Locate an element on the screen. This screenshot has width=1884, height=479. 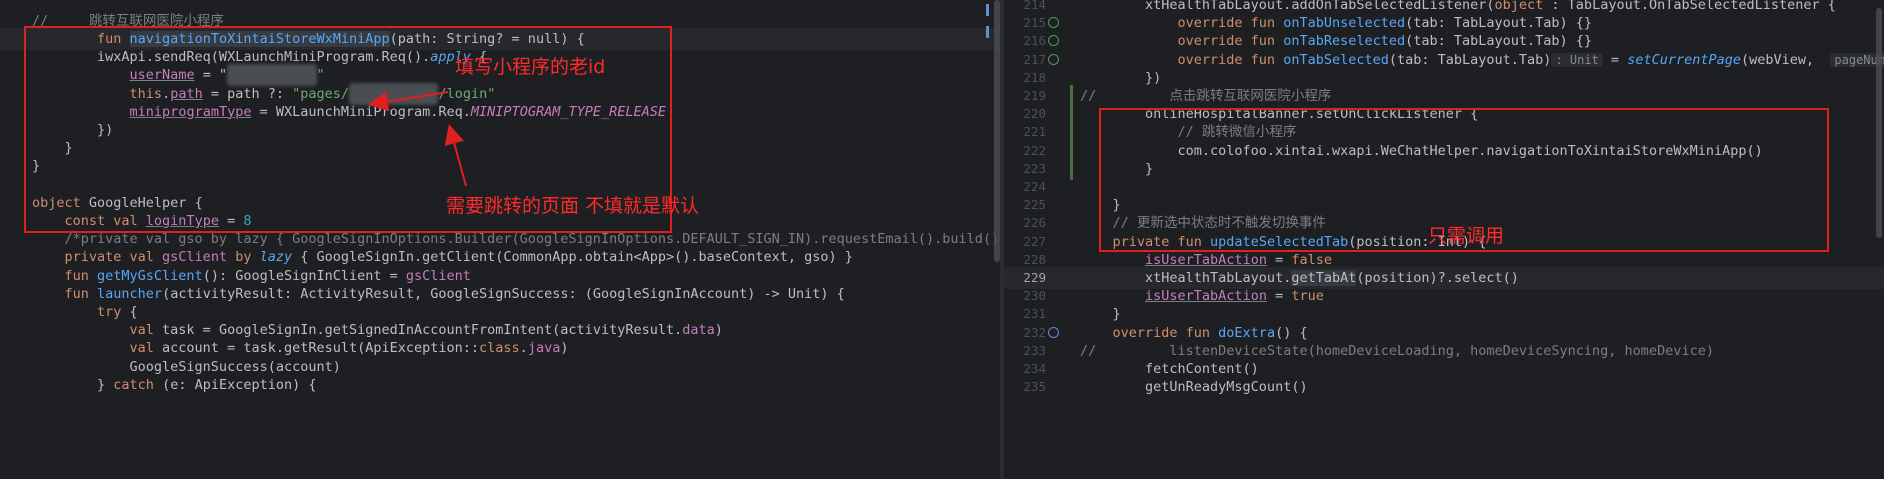
code-token: { is located at coordinates (133, 312).